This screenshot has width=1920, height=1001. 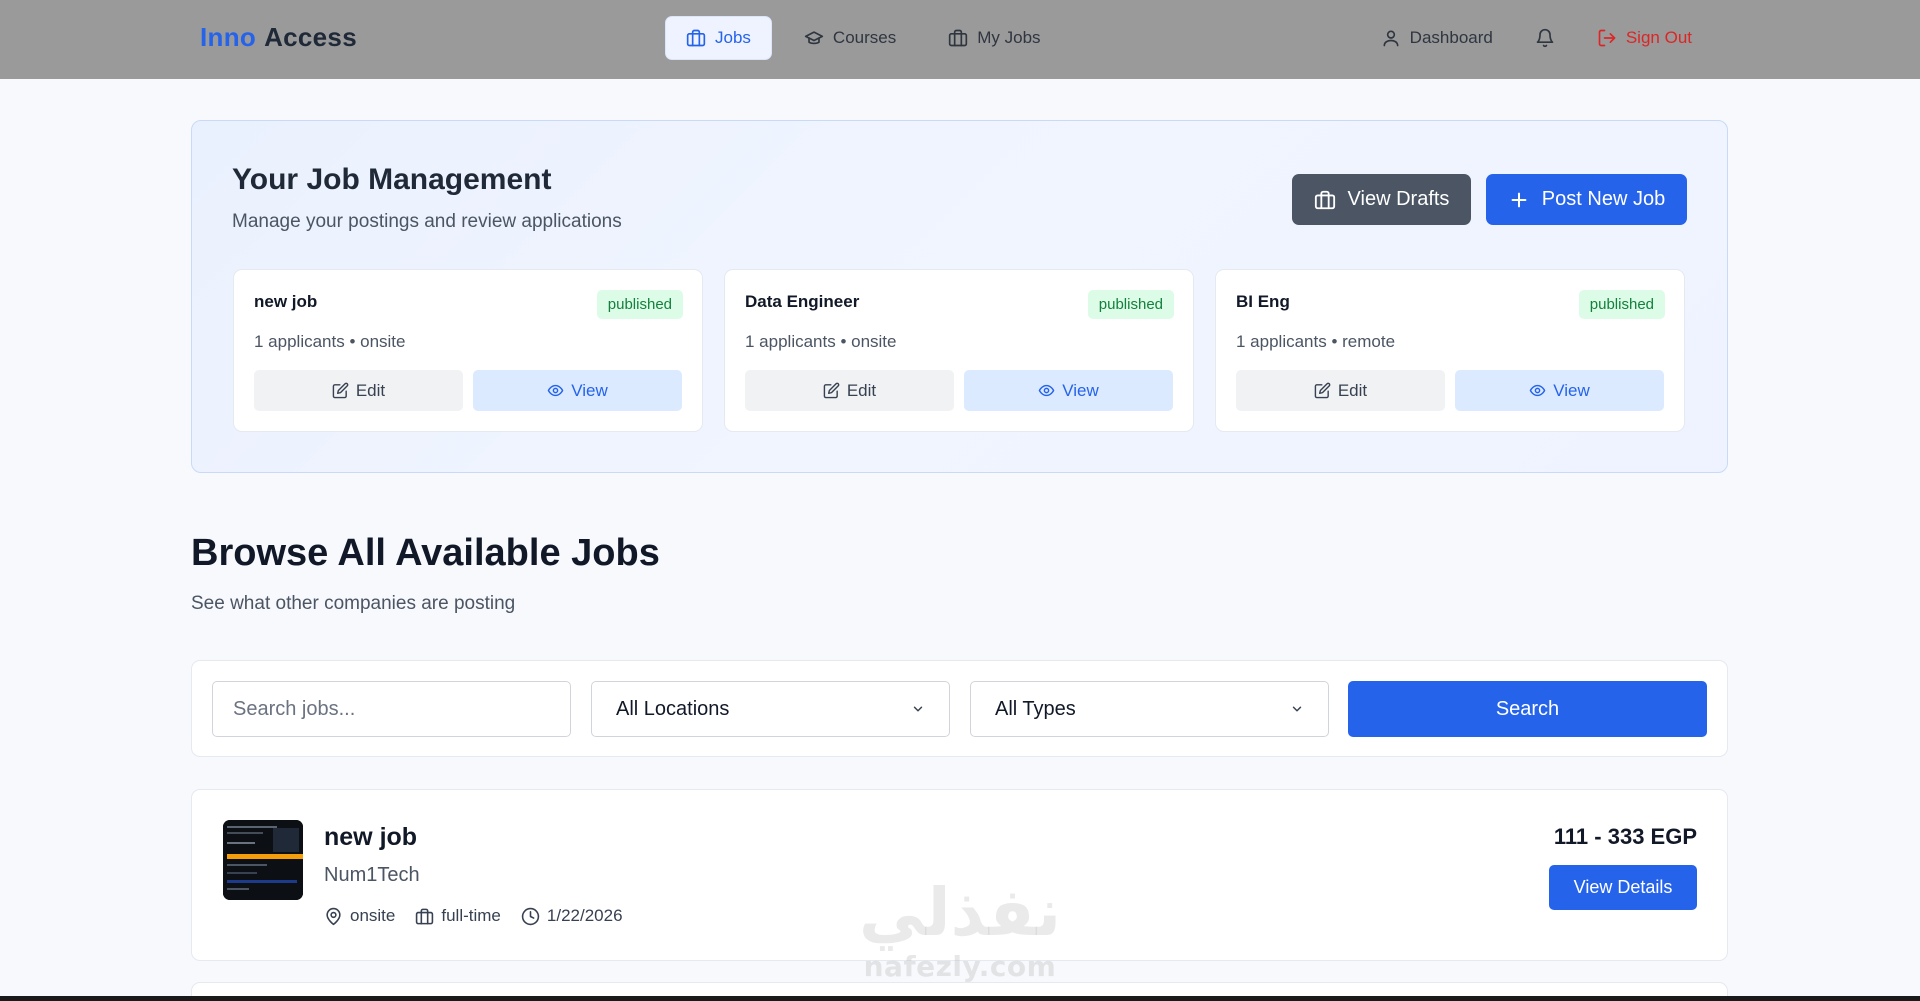 What do you see at coordinates (471, 915) in the screenshot?
I see `listing-type-label: full-time` at bounding box center [471, 915].